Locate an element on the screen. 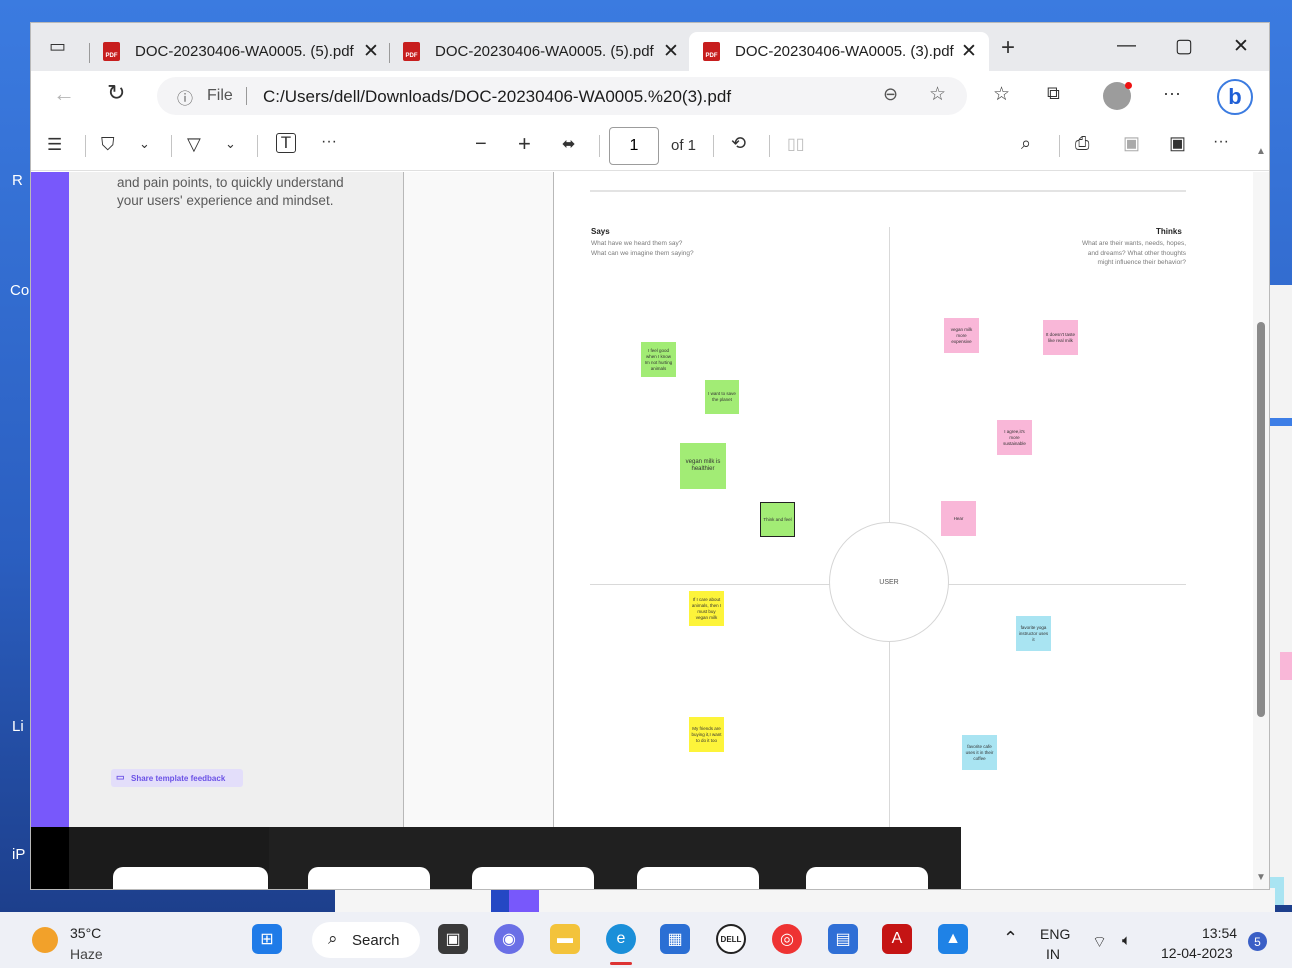  page-view-icon: ▯▯ is located at coordinates (796, 144).